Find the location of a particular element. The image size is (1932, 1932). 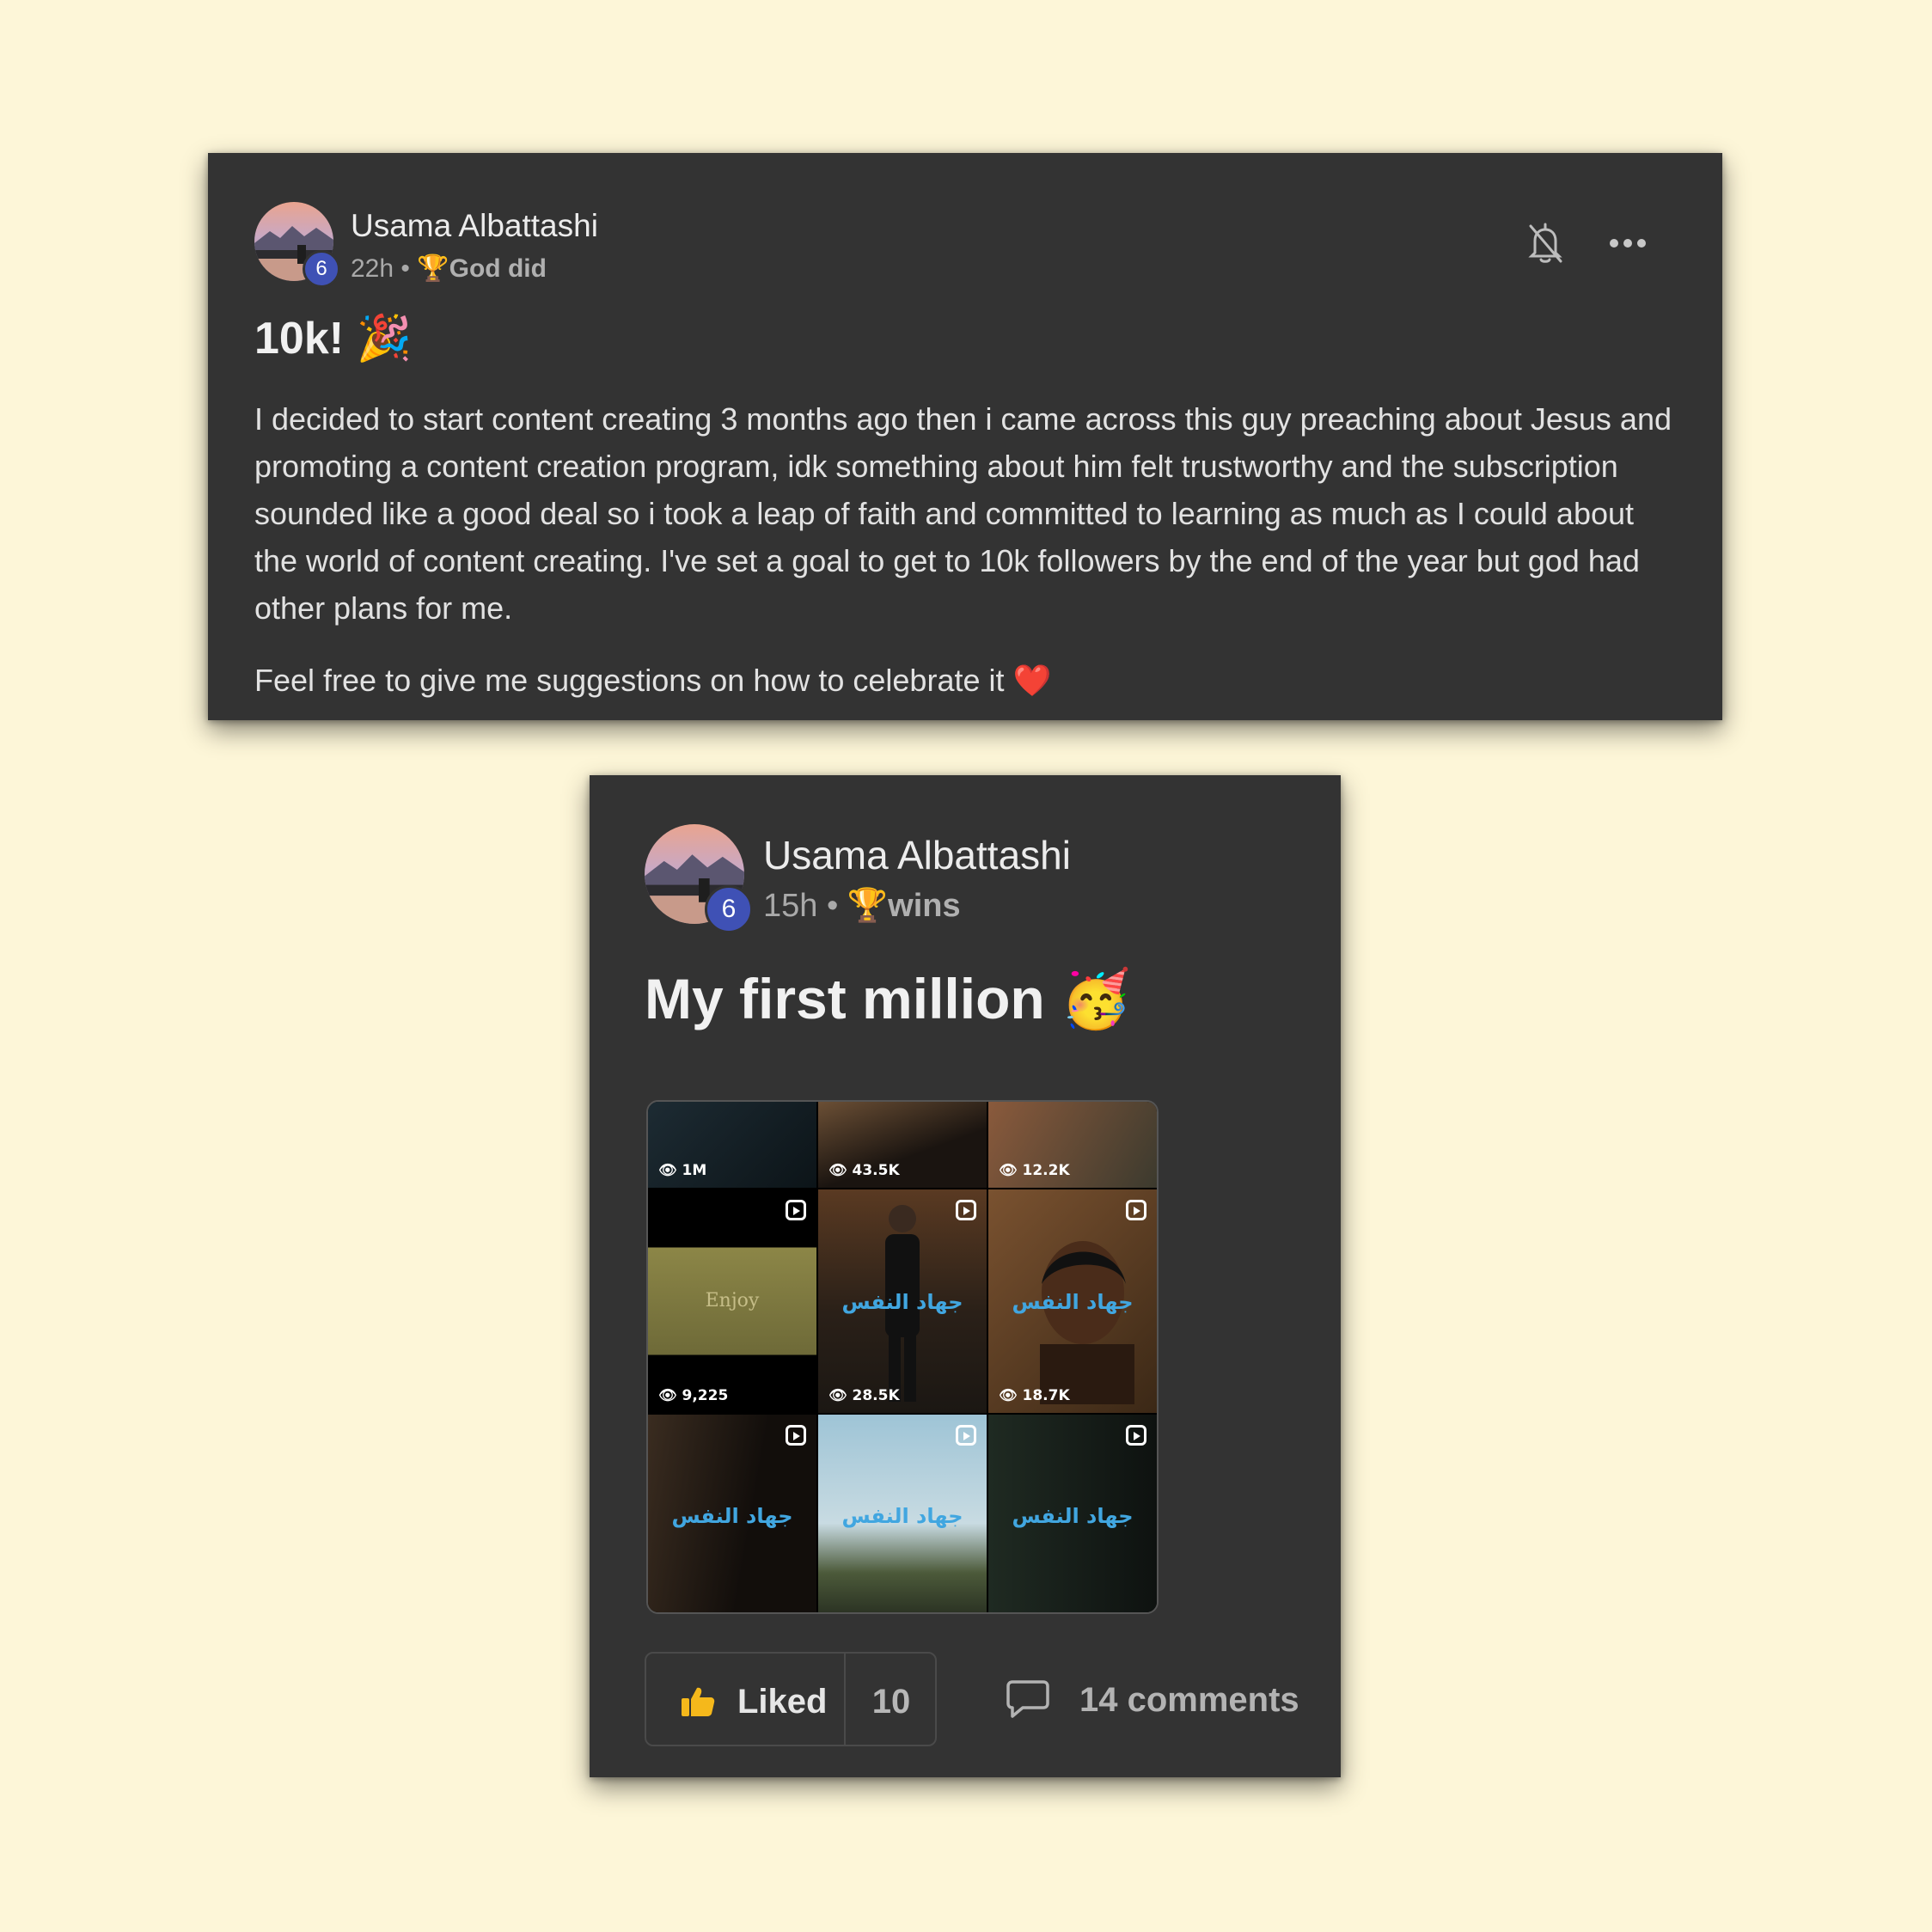

reel-thumbnail: جهاد النفس 👁 28.5K is located at coordinates (902, 1301).